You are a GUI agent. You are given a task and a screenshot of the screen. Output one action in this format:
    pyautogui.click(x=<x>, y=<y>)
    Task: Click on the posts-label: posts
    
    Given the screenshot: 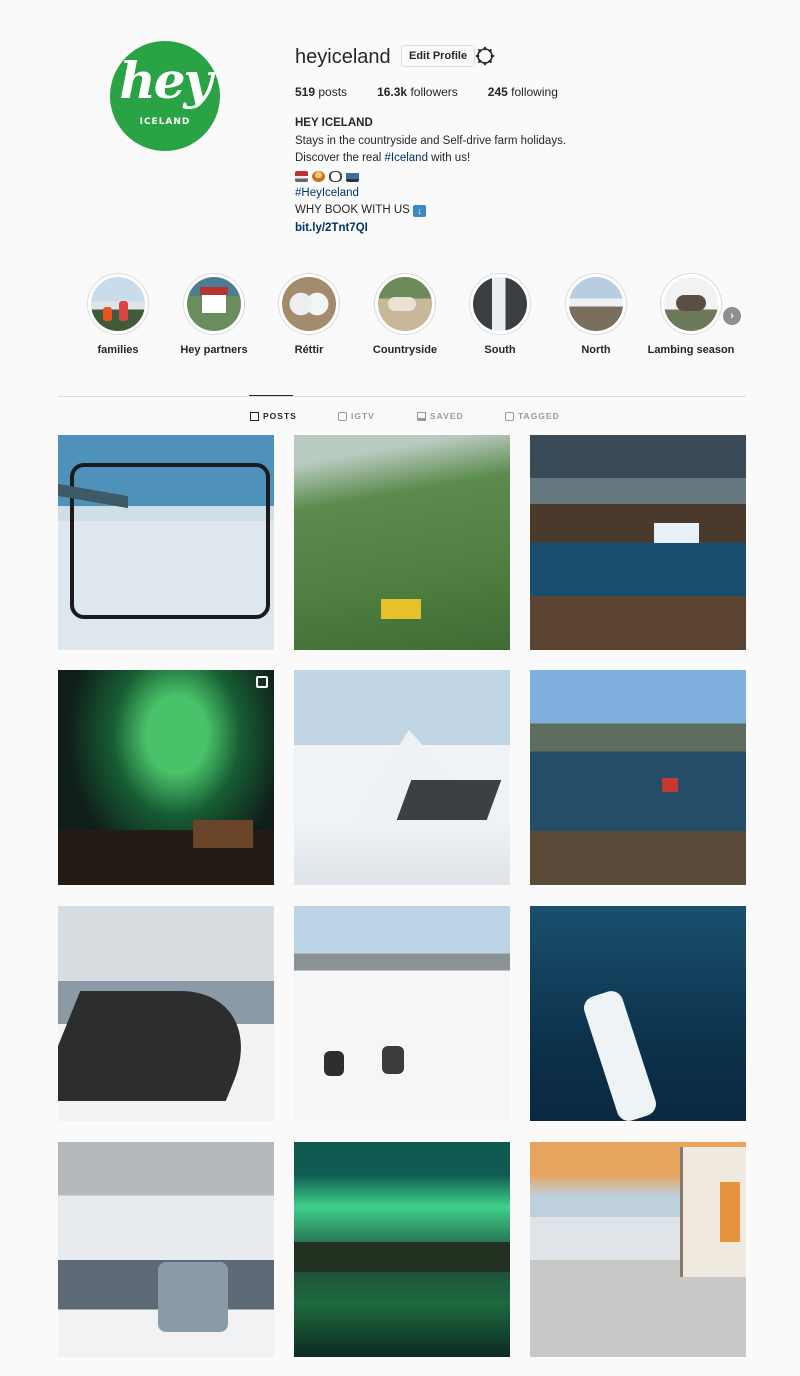 What is the action you would take?
    pyautogui.click(x=333, y=92)
    